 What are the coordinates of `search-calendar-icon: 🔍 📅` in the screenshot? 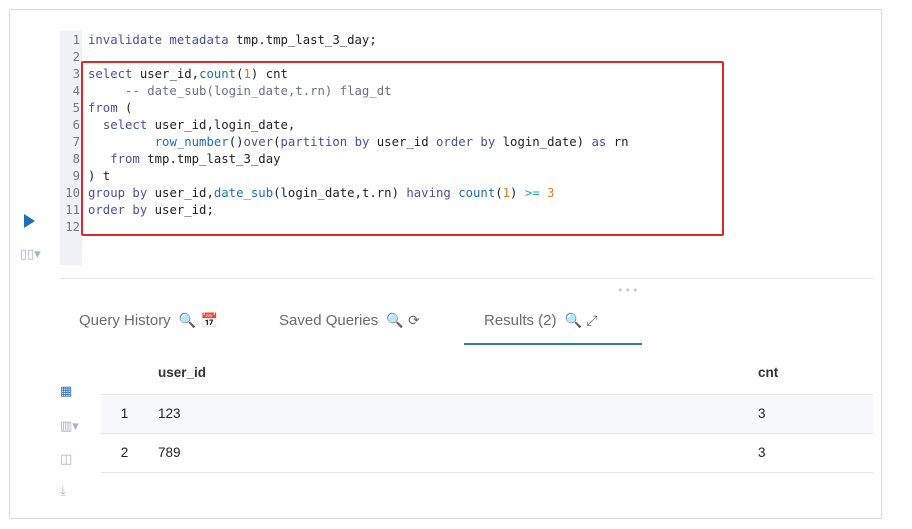 It's located at (198, 321).